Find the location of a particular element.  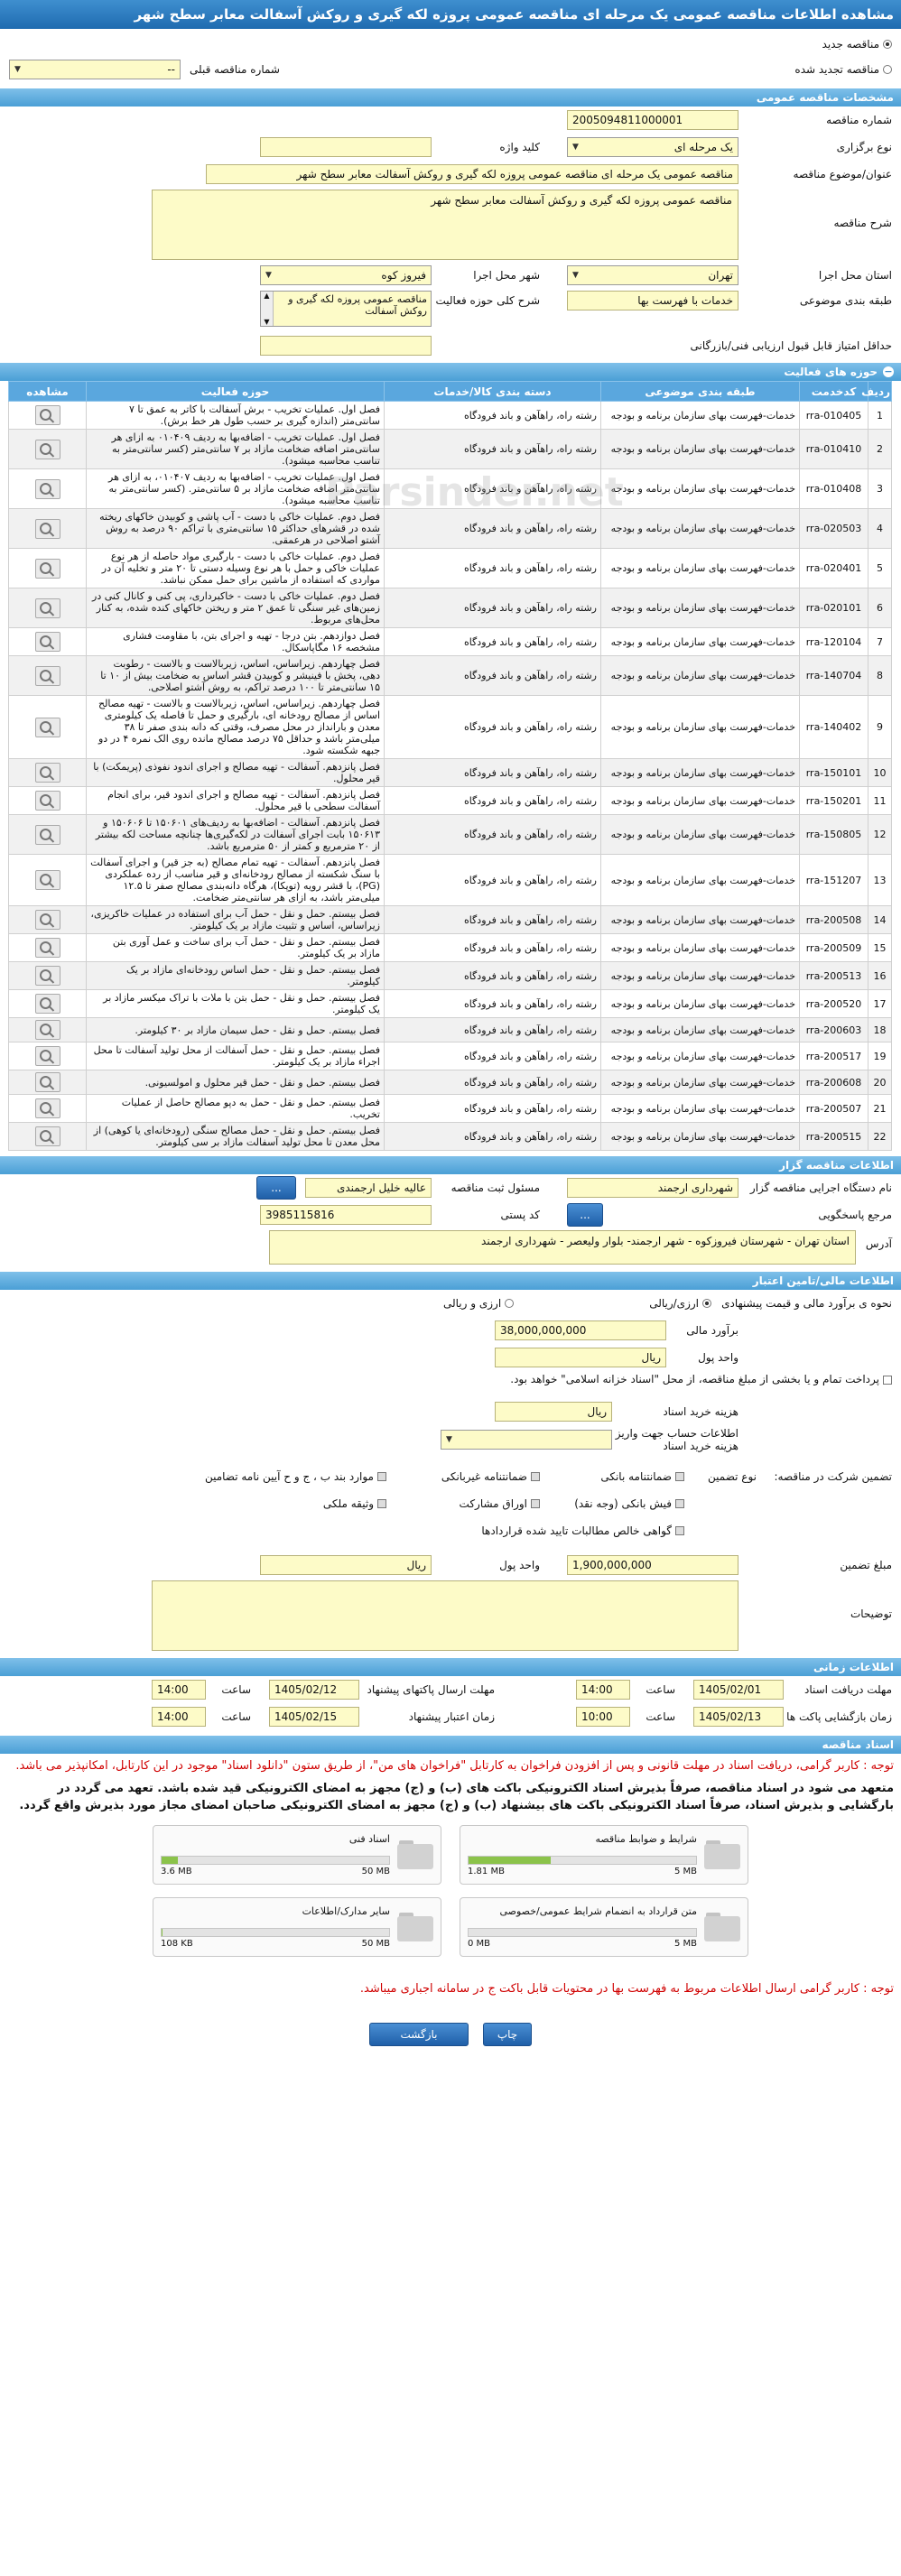

guarantee-cash-checkbox: فیش بانکی (وجه نقد) is located at coordinates (612, 1503).